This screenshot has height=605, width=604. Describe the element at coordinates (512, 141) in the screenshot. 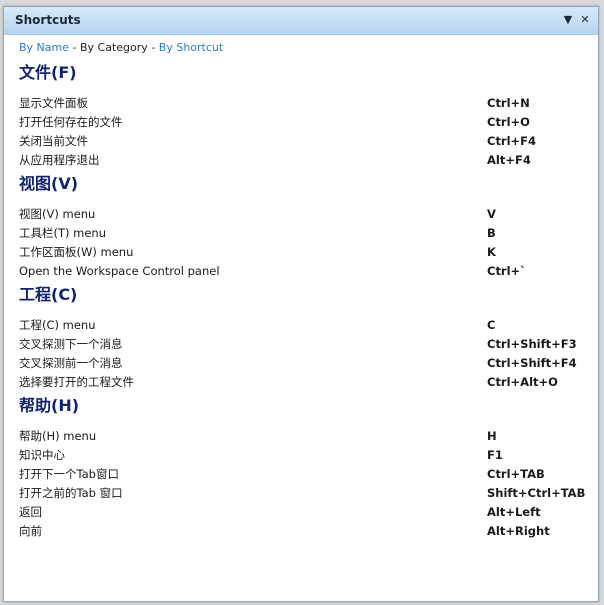

I see `shortcut-key: Ctrl+F4` at that location.